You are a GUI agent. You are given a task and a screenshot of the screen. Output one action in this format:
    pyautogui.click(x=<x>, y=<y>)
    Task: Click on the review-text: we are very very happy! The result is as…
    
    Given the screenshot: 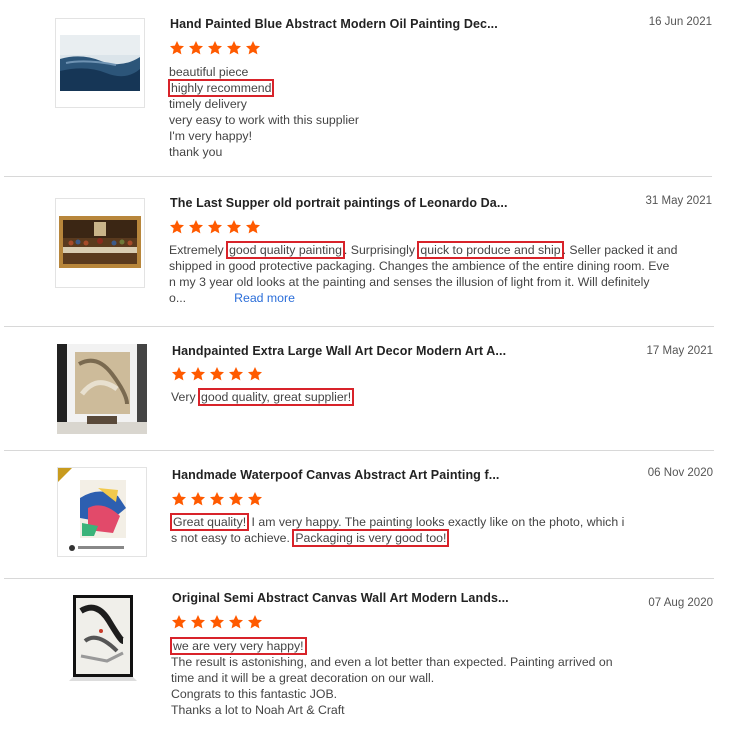 What is the action you would take?
    pyautogui.click(x=391, y=677)
    